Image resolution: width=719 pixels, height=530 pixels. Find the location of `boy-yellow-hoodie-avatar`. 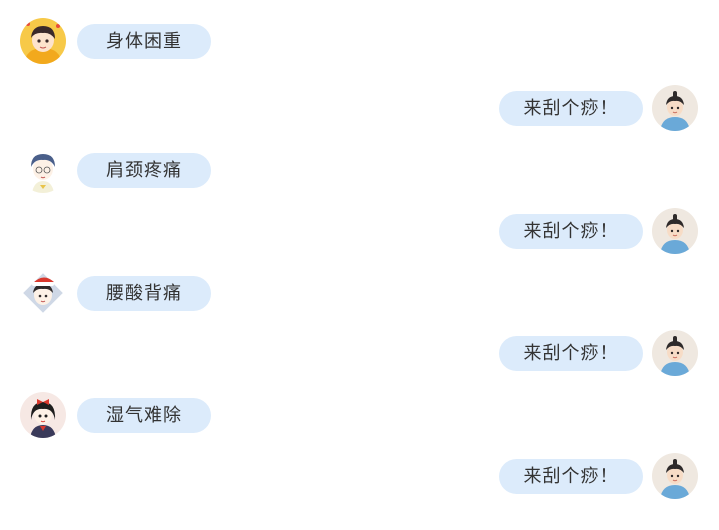

boy-yellow-hoodie-avatar is located at coordinates (43, 41).